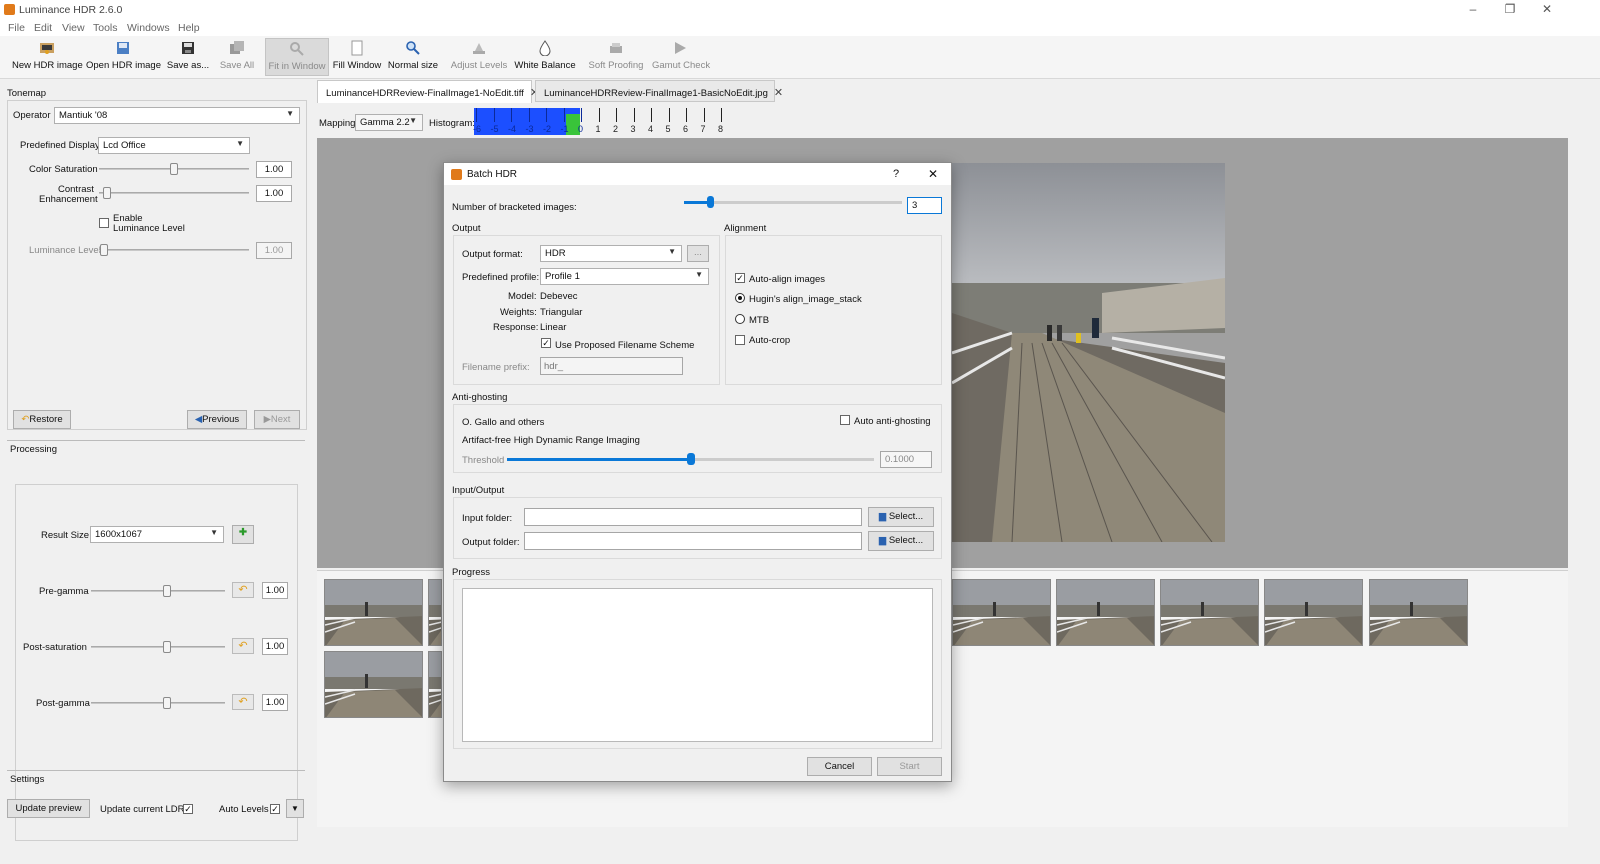  Describe the element at coordinates (906, 459) in the screenshot. I see `threshold-spin: 0.1000` at that location.